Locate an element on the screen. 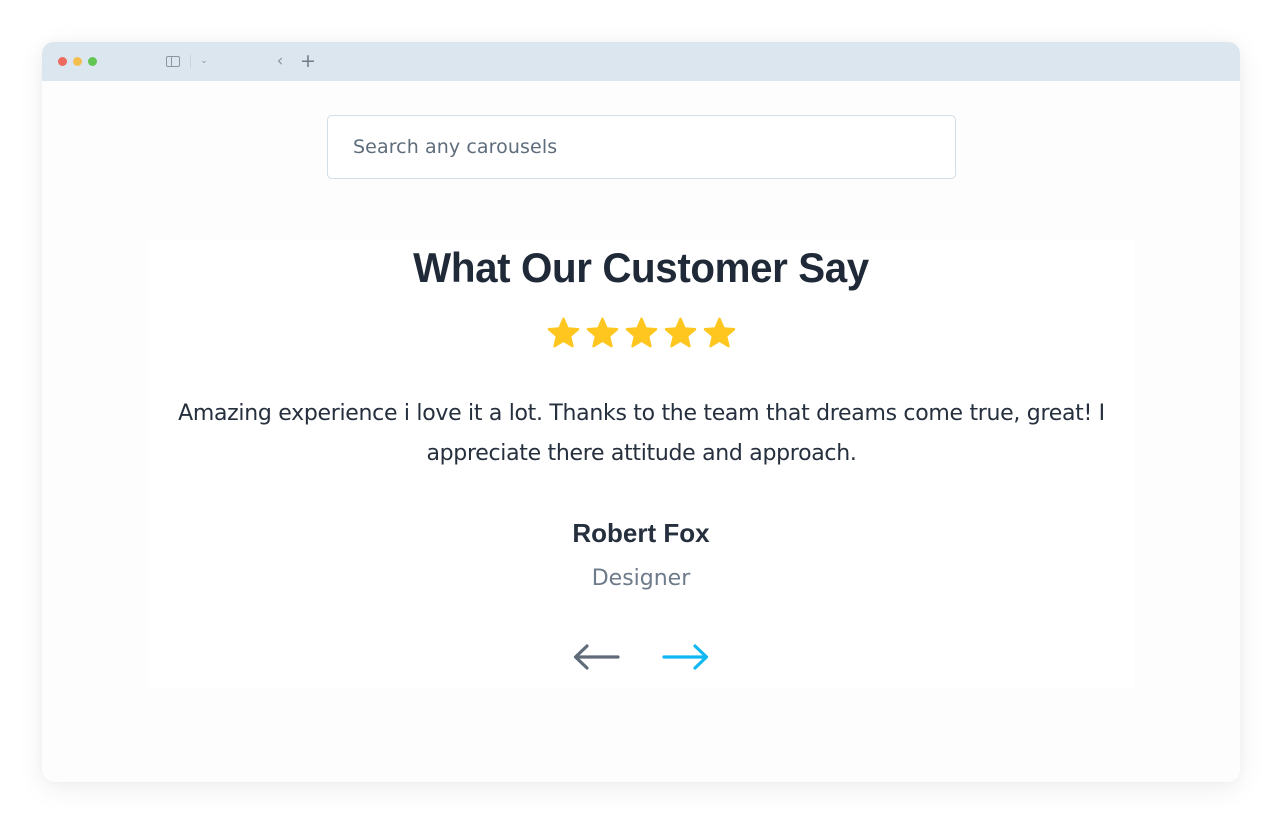 This screenshot has width=1280, height=824. search-box is located at coordinates (641, 147).